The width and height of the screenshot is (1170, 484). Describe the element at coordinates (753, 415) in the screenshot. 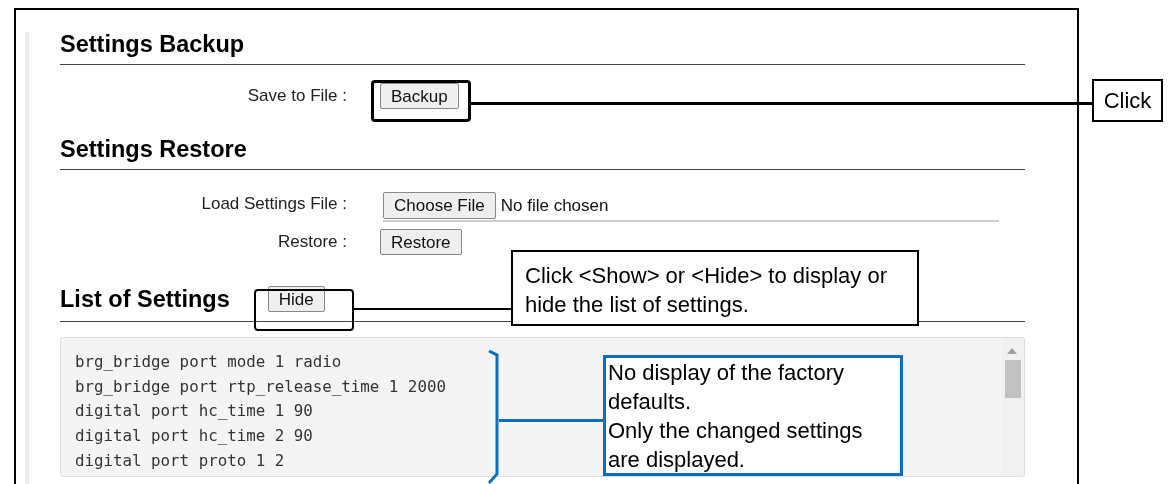

I see `callout-text: No display of the factory defaults. Only the changed settings are displayed.` at that location.